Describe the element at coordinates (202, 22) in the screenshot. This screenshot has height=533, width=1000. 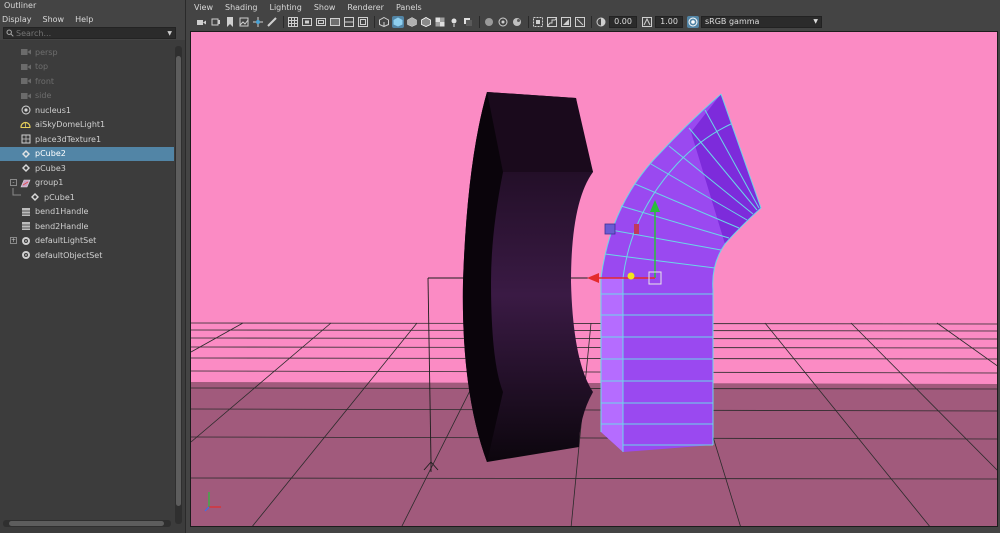
I see `camera-select-icon` at that location.